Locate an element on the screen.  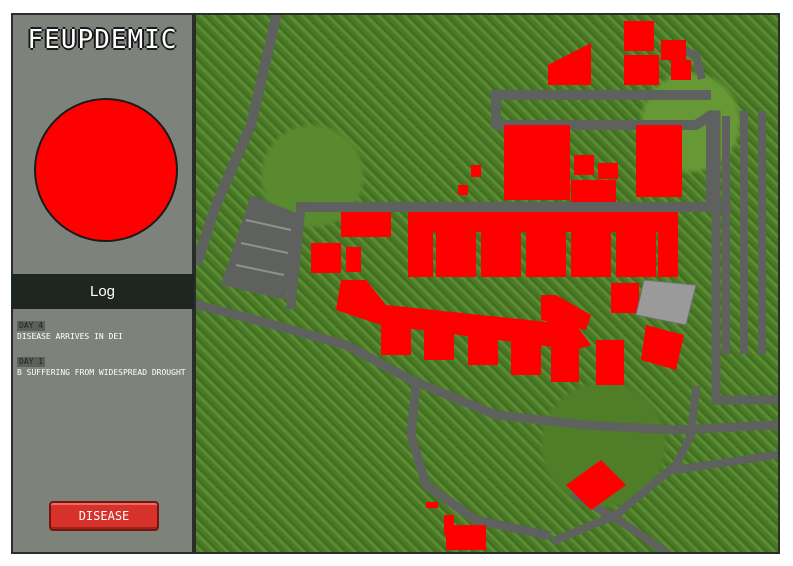
disease-button: DISEASE is located at coordinates (104, 516).